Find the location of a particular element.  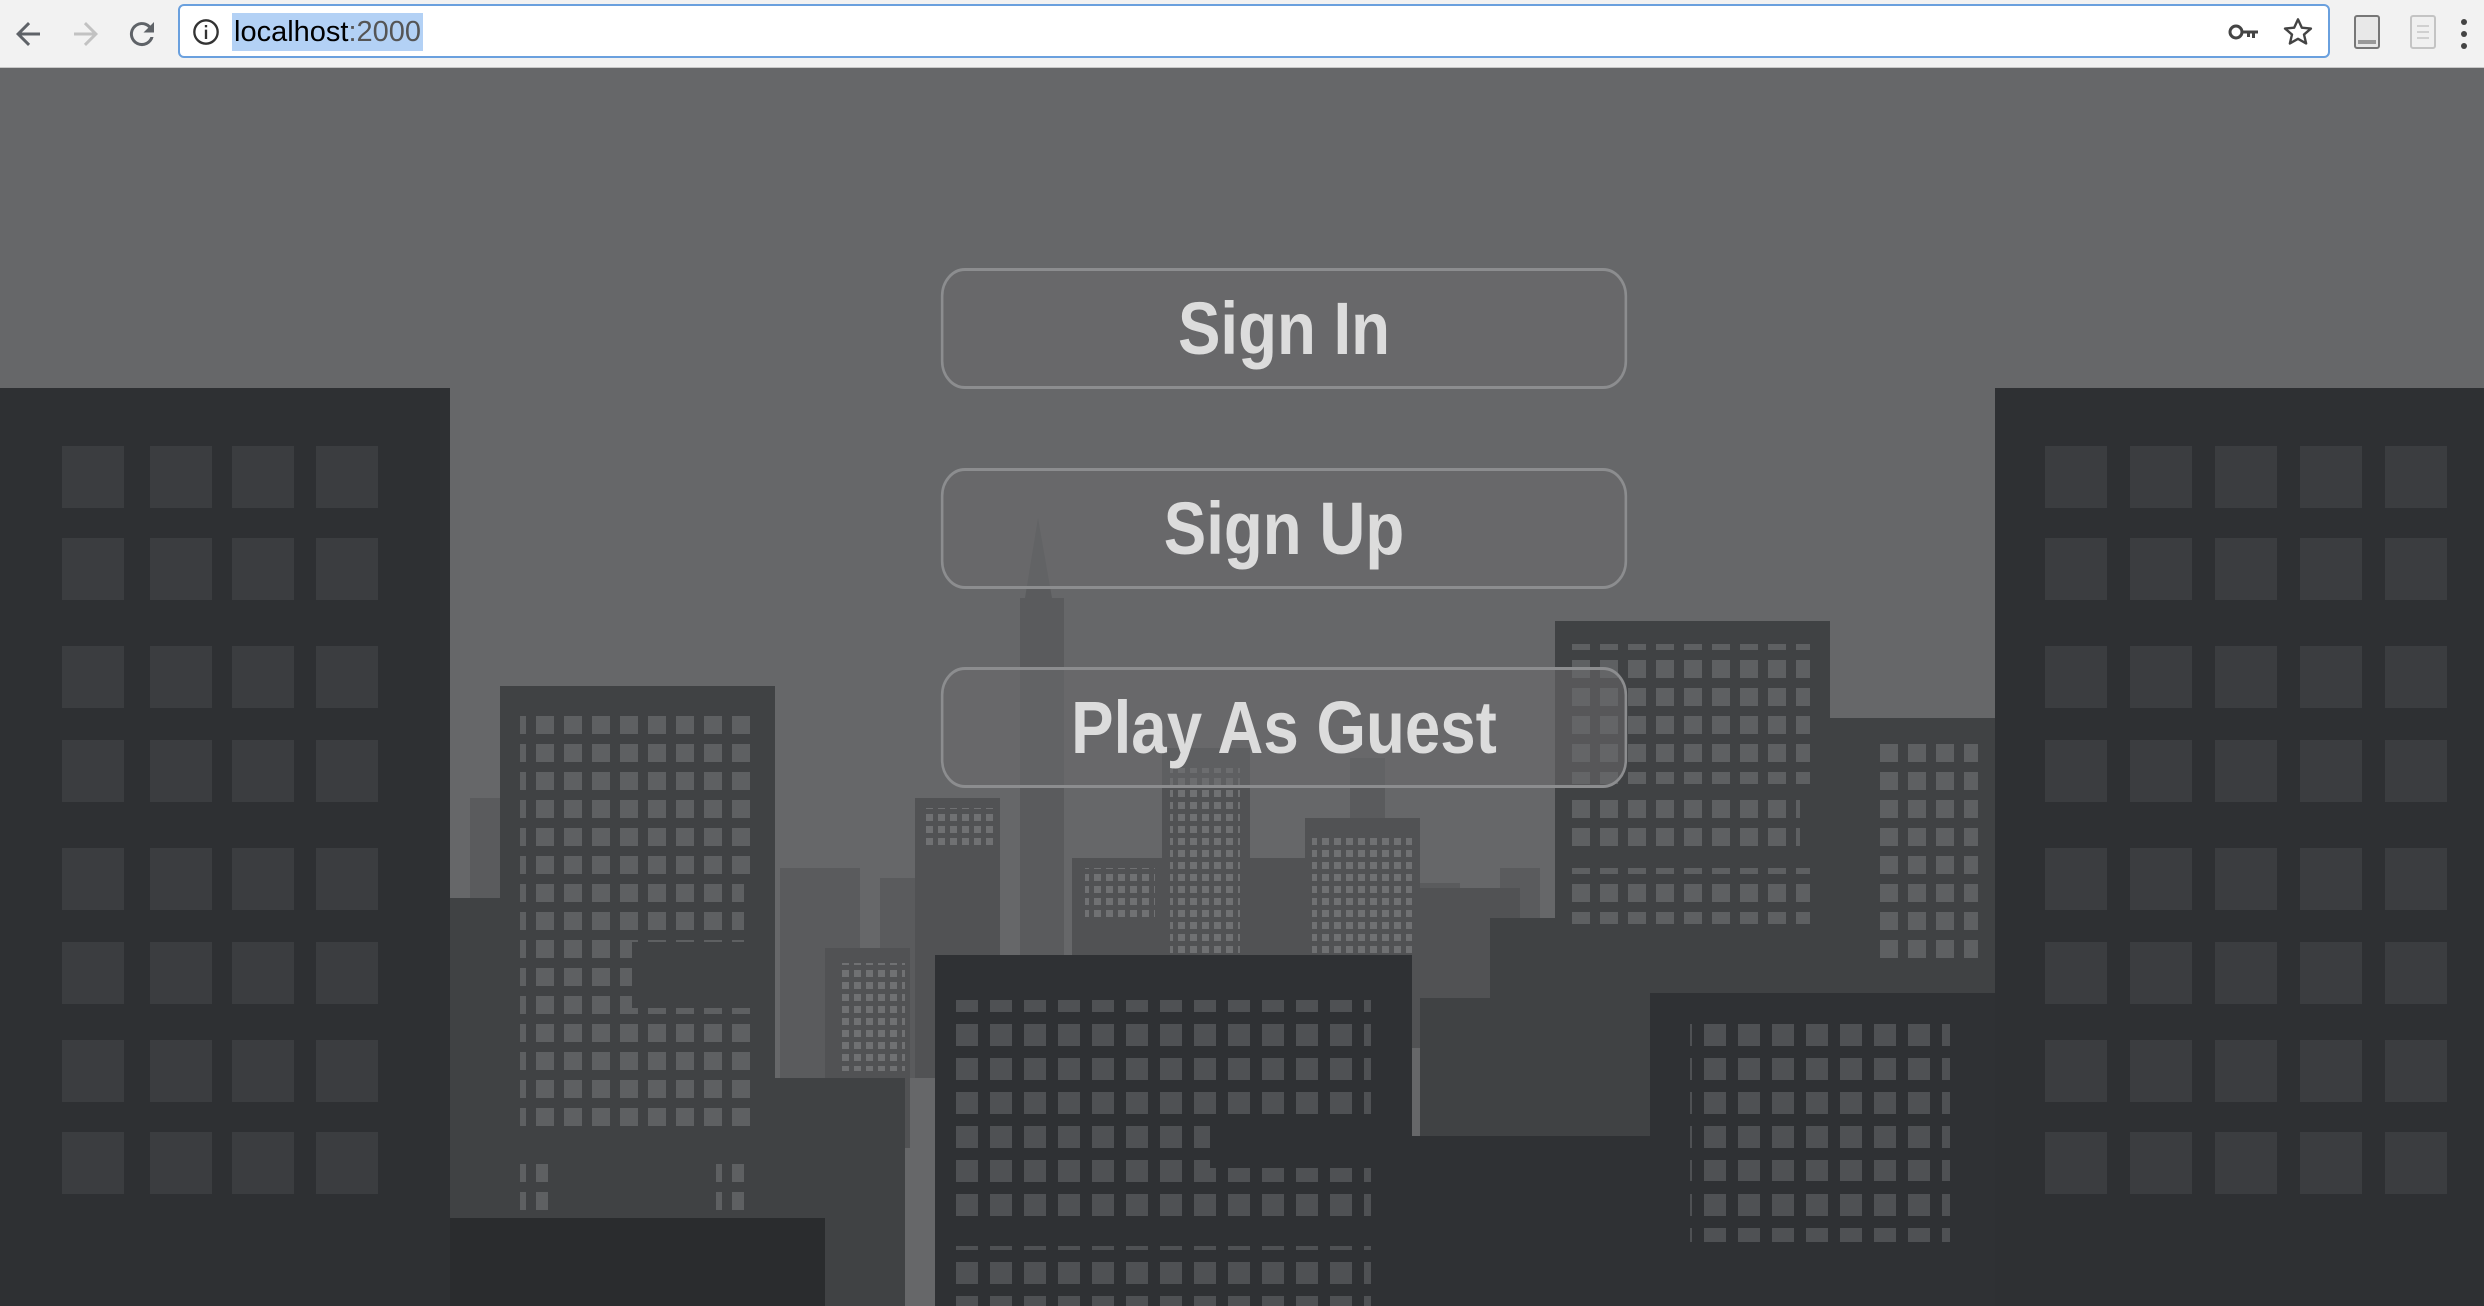

reload-icon is located at coordinates (141, 34).